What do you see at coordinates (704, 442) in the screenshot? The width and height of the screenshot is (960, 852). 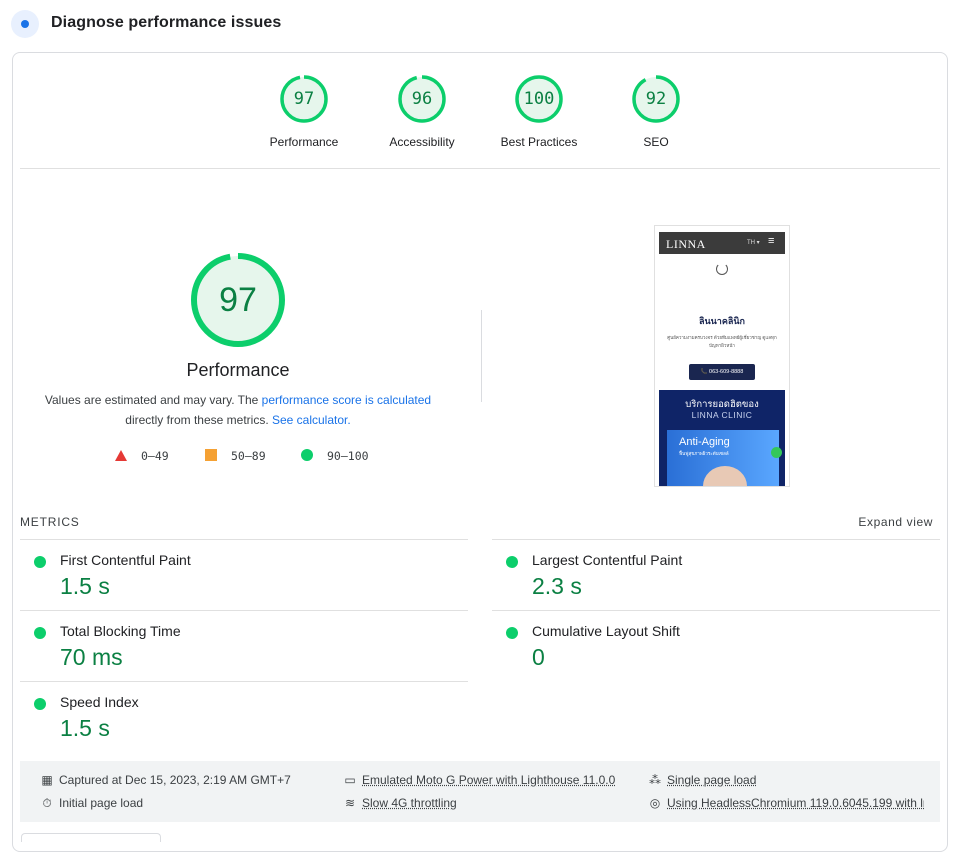 I see `thumb-promo-title: Anti-Aging` at bounding box center [704, 442].